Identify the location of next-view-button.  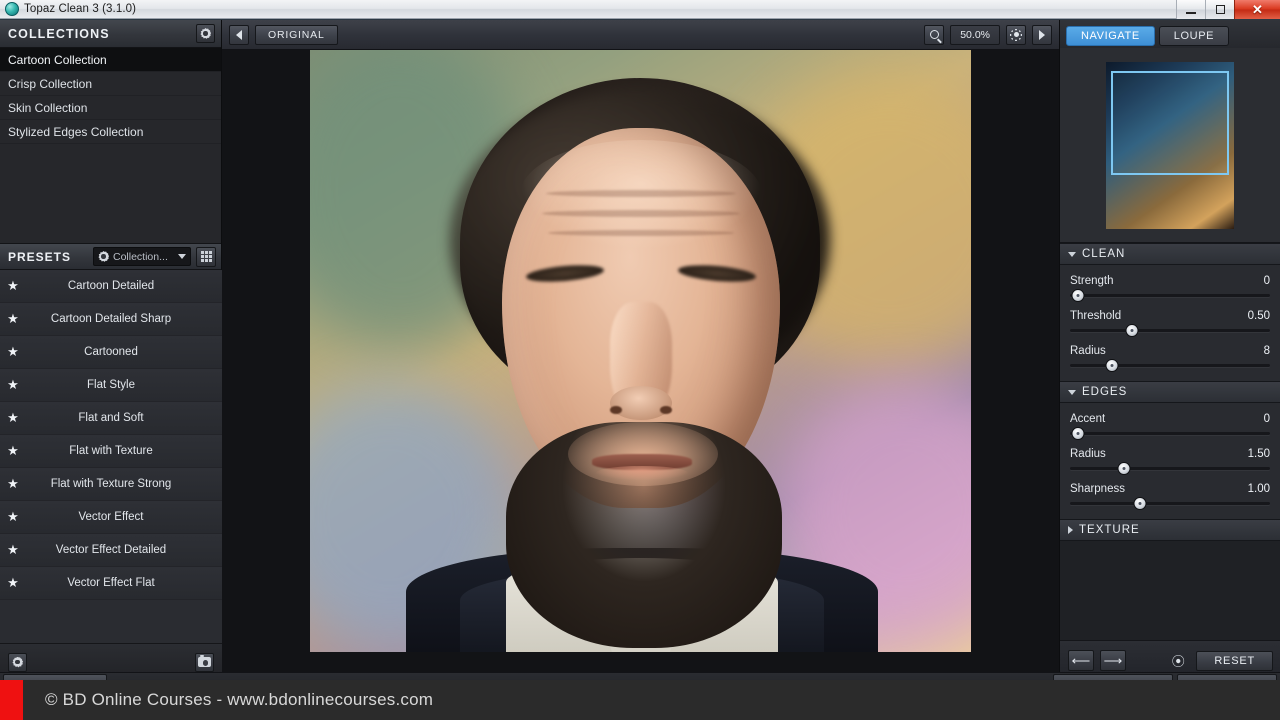
(1042, 34).